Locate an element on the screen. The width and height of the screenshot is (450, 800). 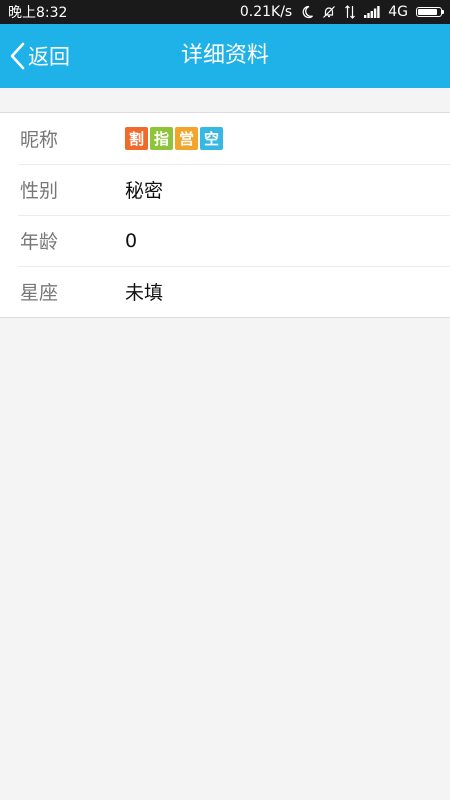
back-label: 返回 is located at coordinates (49, 57).